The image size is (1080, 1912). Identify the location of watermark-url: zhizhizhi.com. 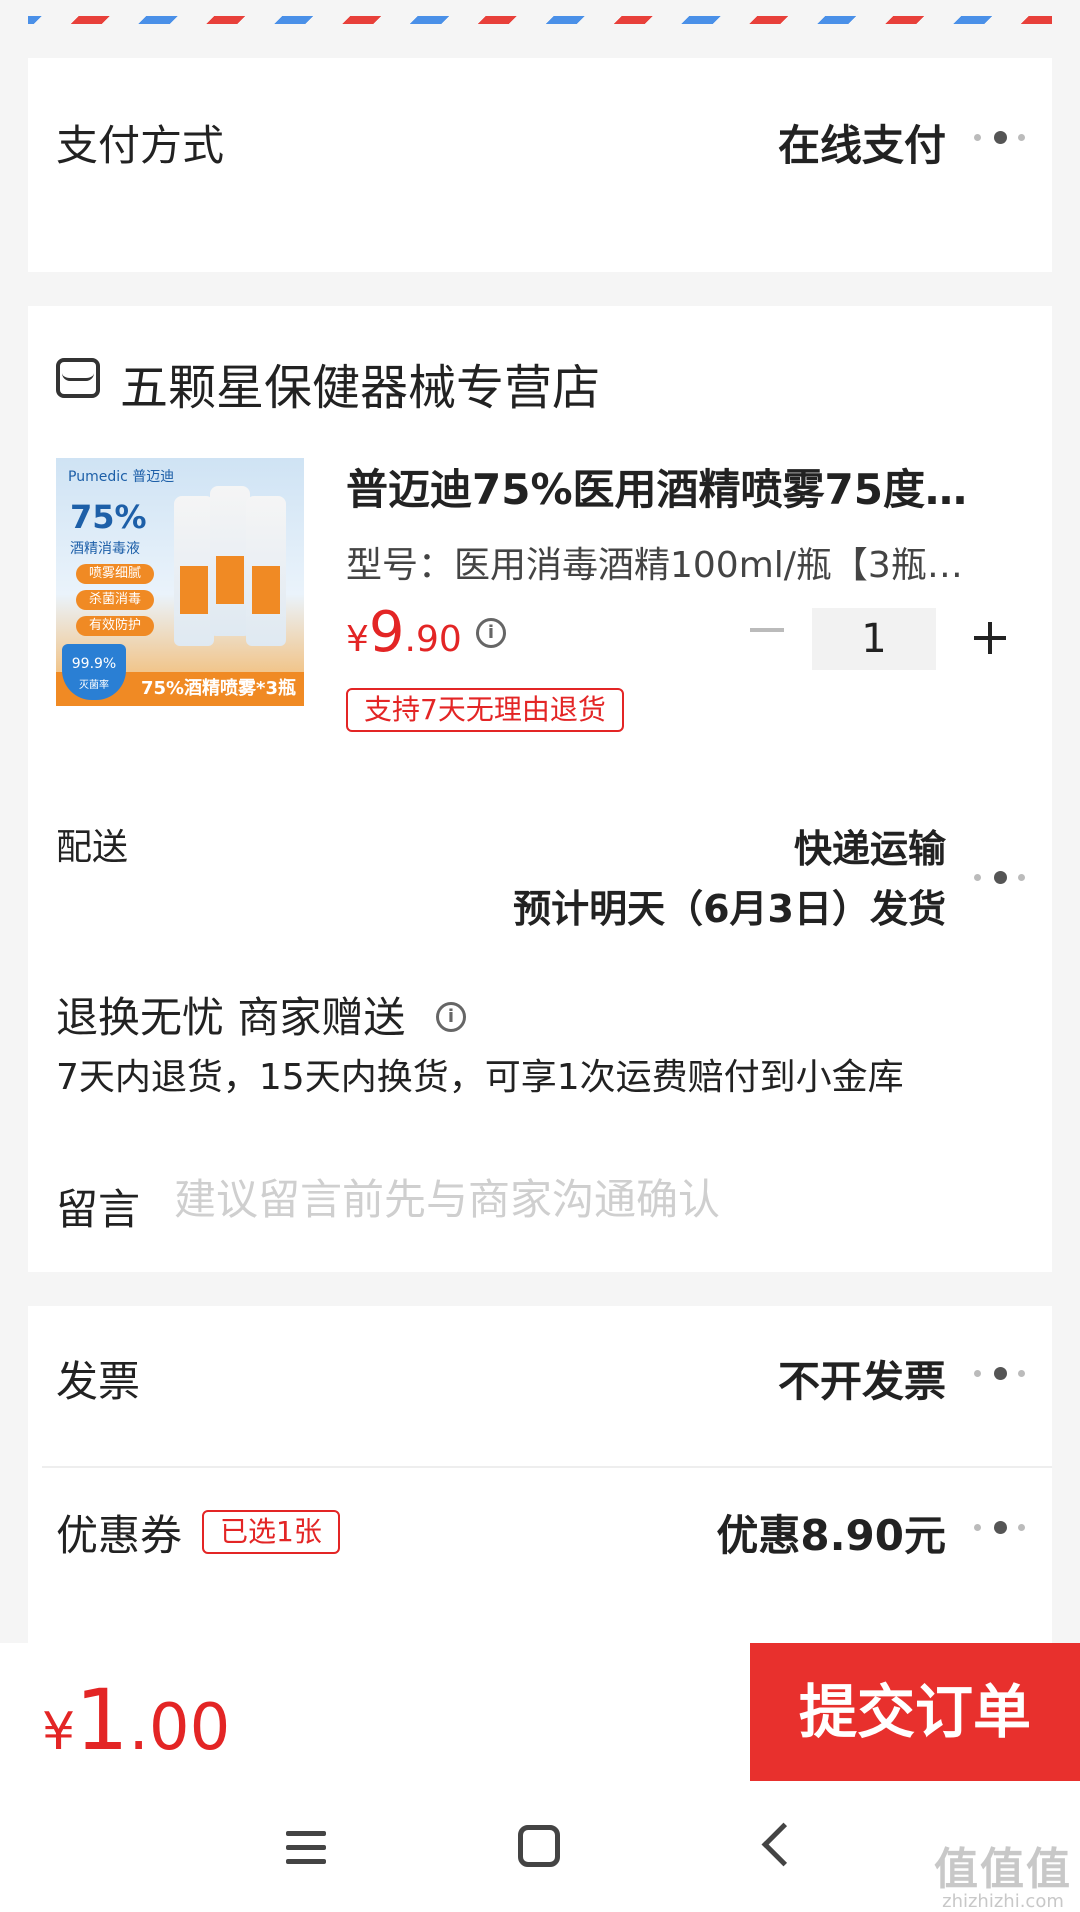
(1003, 1901).